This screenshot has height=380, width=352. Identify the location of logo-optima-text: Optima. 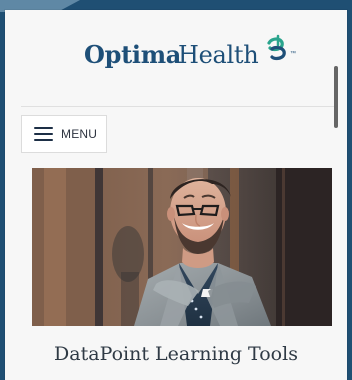
(133, 54).